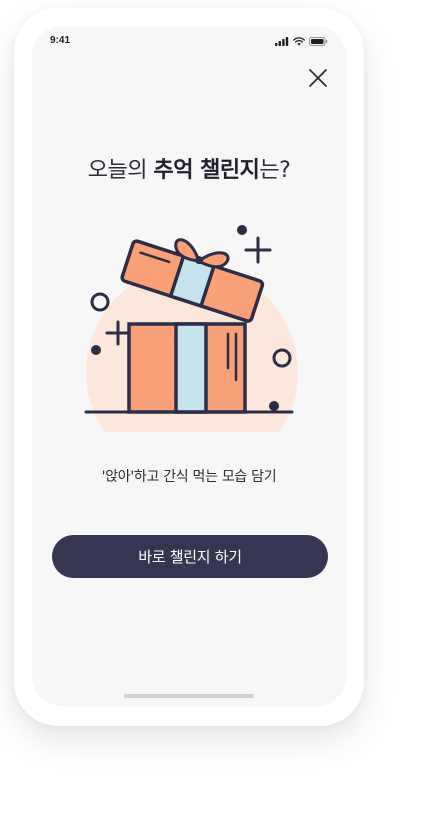 The height and width of the screenshot is (813, 428). What do you see at coordinates (282, 41) in the screenshot?
I see `signal-icon` at bounding box center [282, 41].